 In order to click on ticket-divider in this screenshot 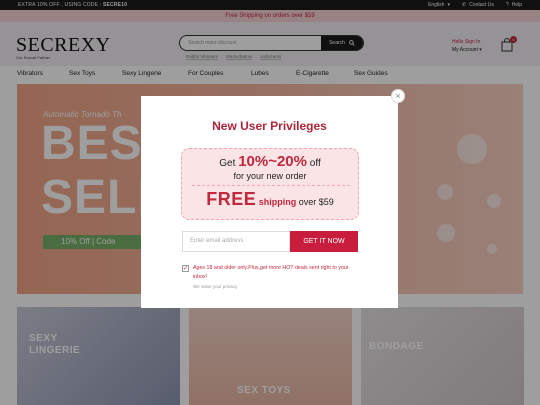, I will do `click(271, 185)`.